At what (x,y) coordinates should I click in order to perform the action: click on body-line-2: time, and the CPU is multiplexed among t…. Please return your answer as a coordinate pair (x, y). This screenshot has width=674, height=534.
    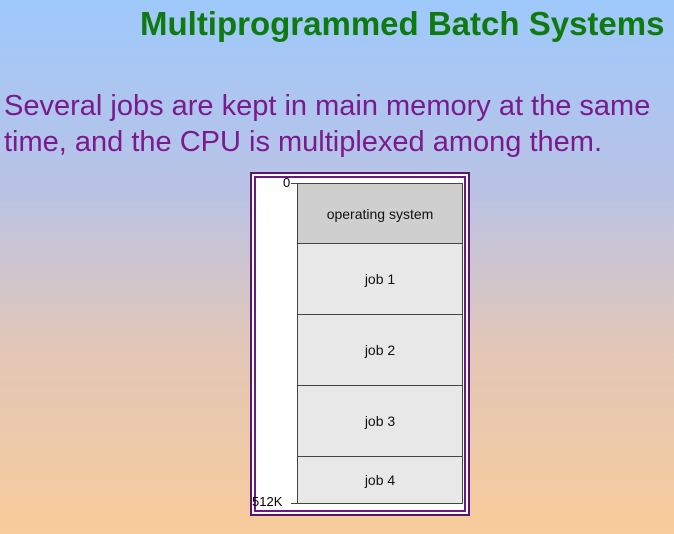
    Looking at the image, I should click on (303, 142).